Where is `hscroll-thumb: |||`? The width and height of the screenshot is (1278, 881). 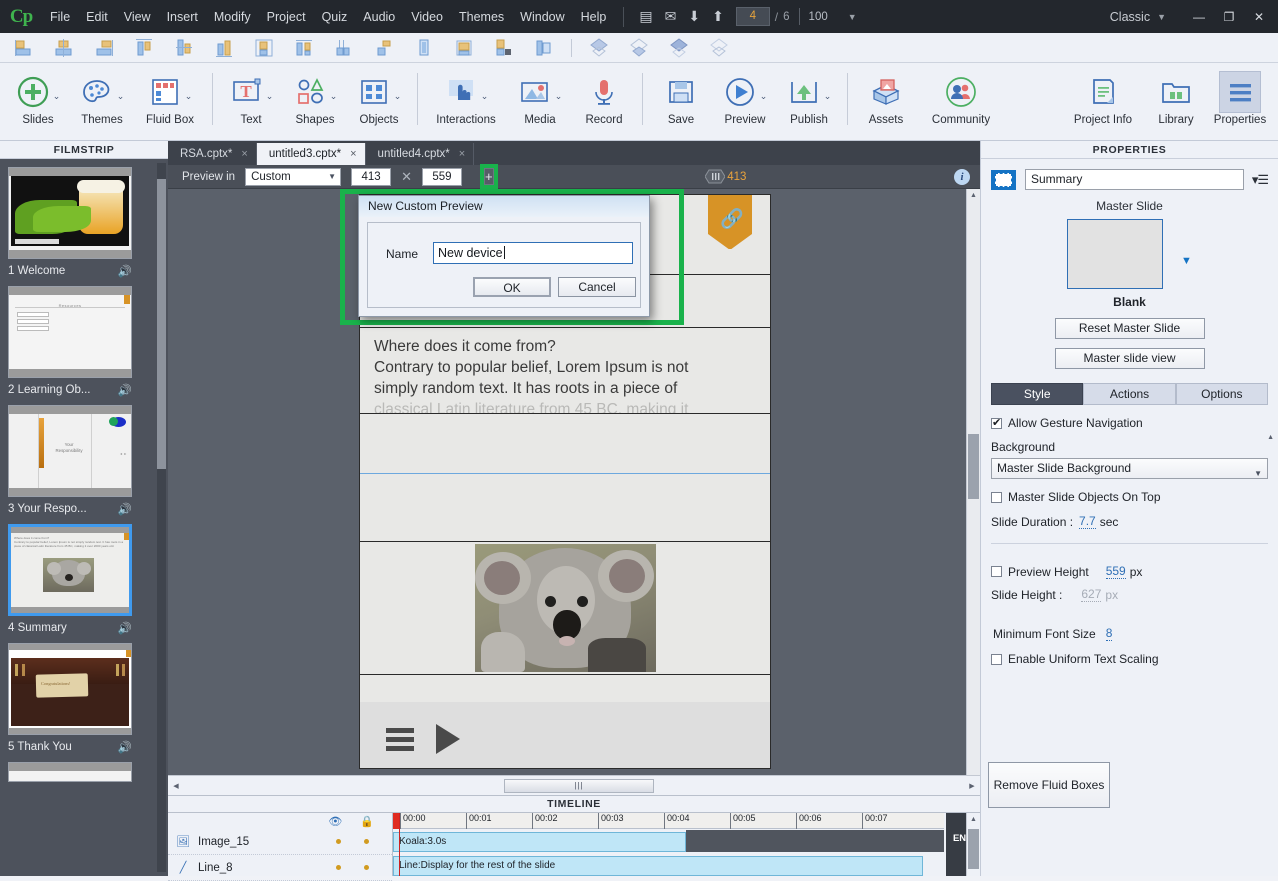
hscroll-thumb: ||| is located at coordinates (579, 785).